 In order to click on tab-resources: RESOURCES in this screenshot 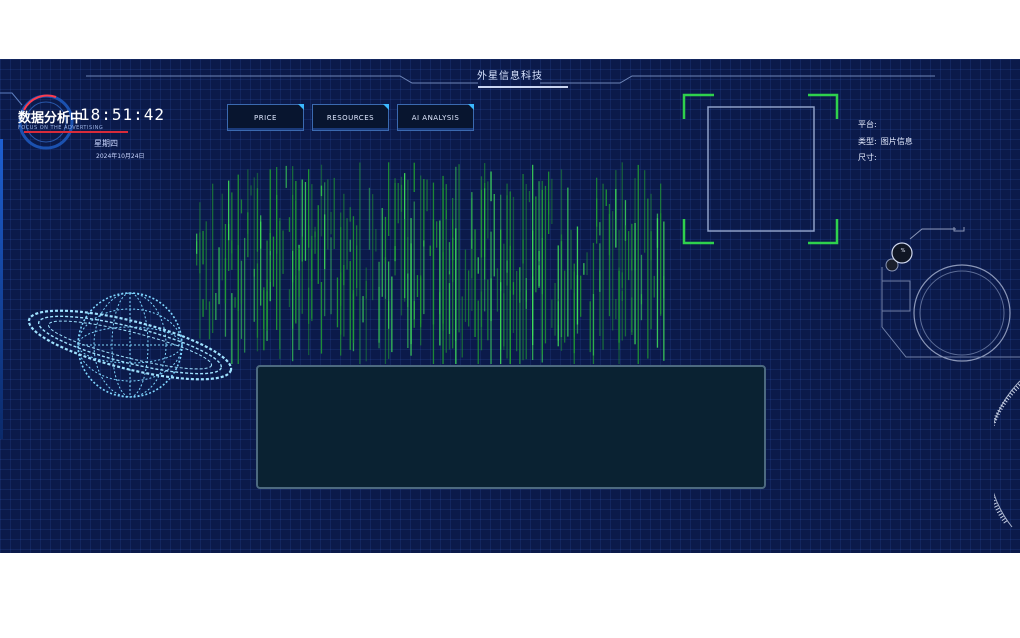, I will do `click(350, 117)`.